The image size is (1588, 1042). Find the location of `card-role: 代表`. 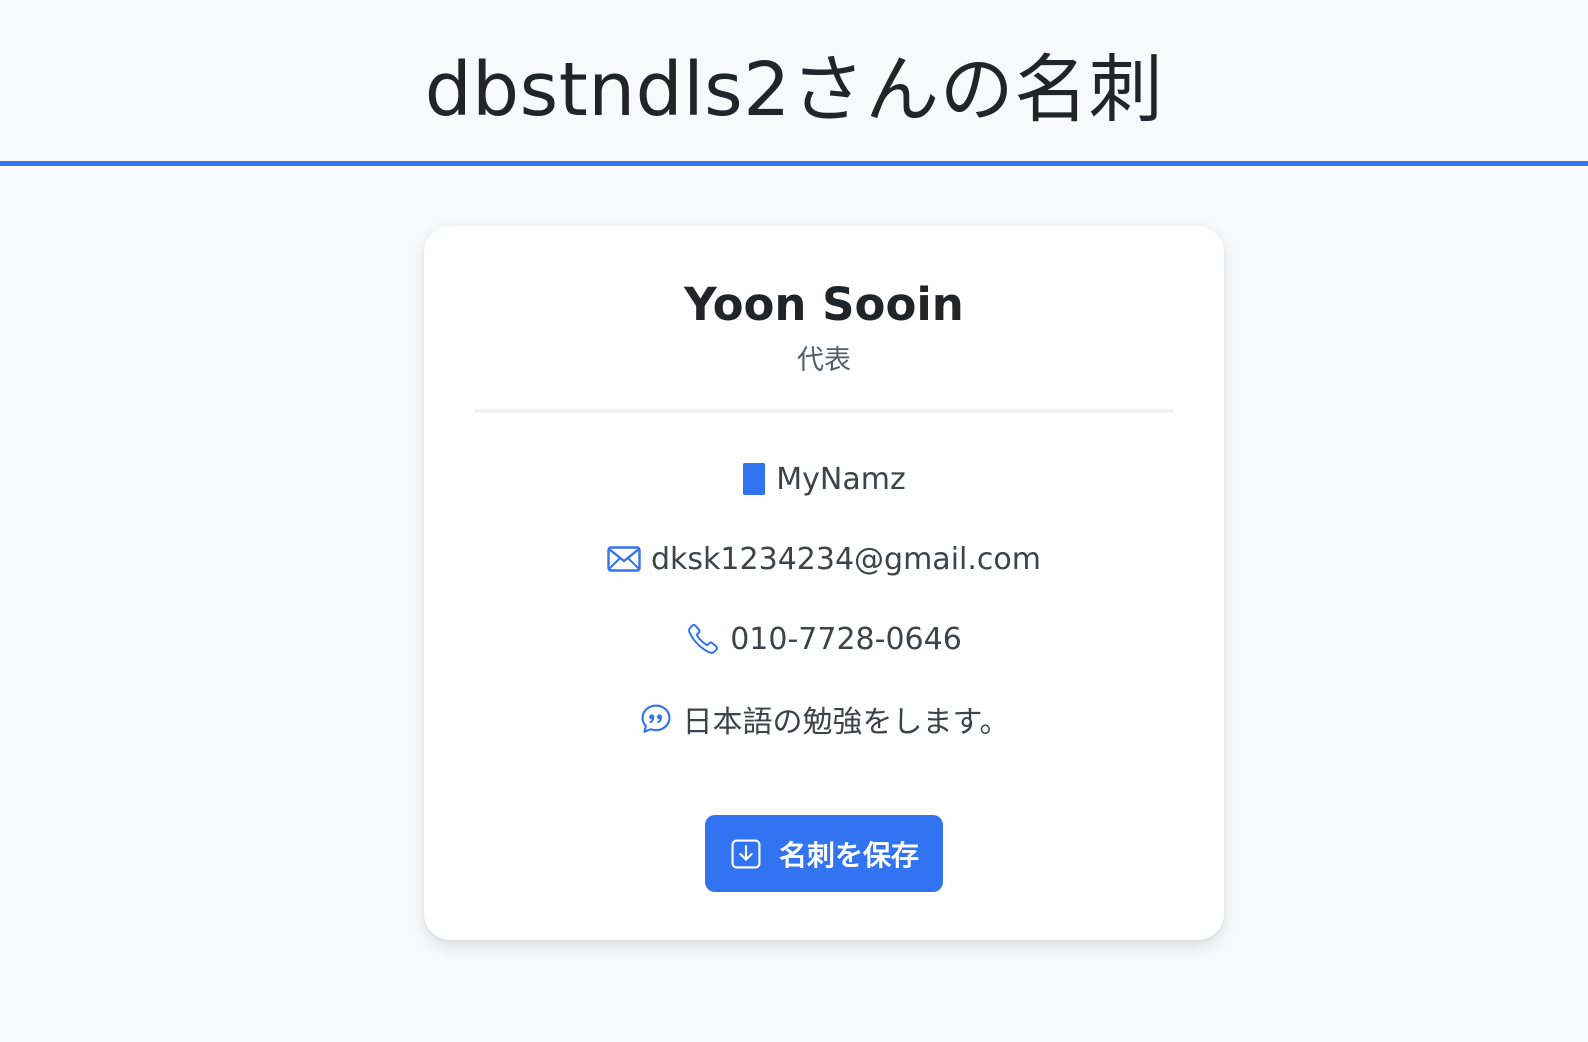

card-role: 代表 is located at coordinates (824, 360).